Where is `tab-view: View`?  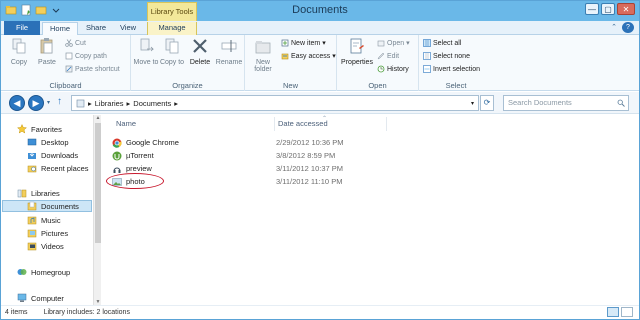
tab-view: View is located at coordinates (128, 28).